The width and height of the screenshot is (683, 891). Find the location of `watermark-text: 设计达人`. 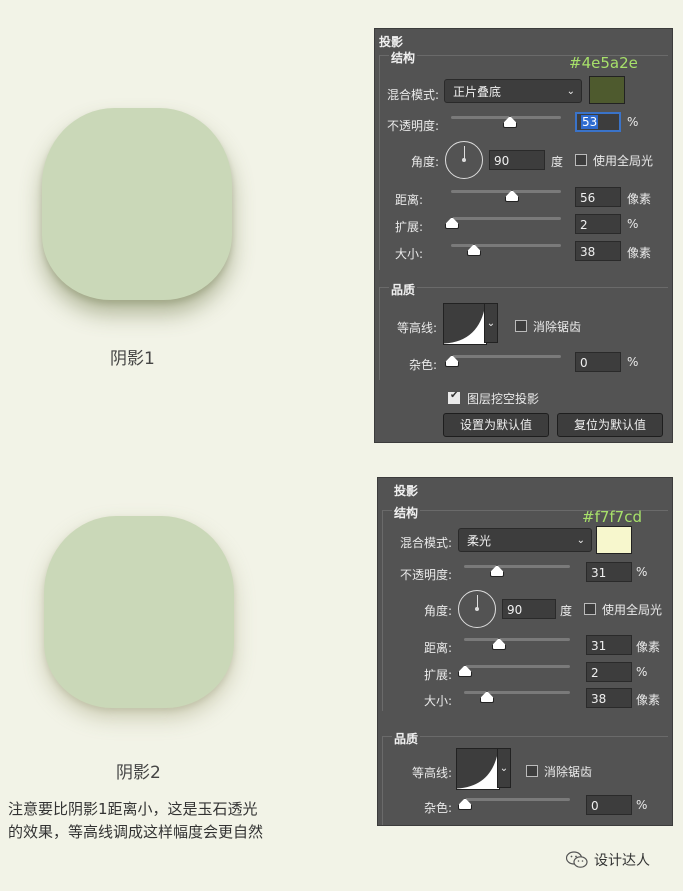

watermark-text: 设计达人 is located at coordinates (622, 861).